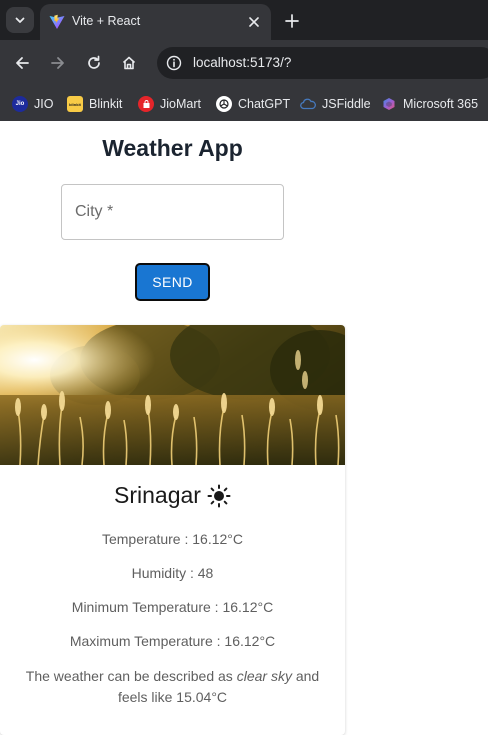  I want to click on city-input, so click(172, 212).